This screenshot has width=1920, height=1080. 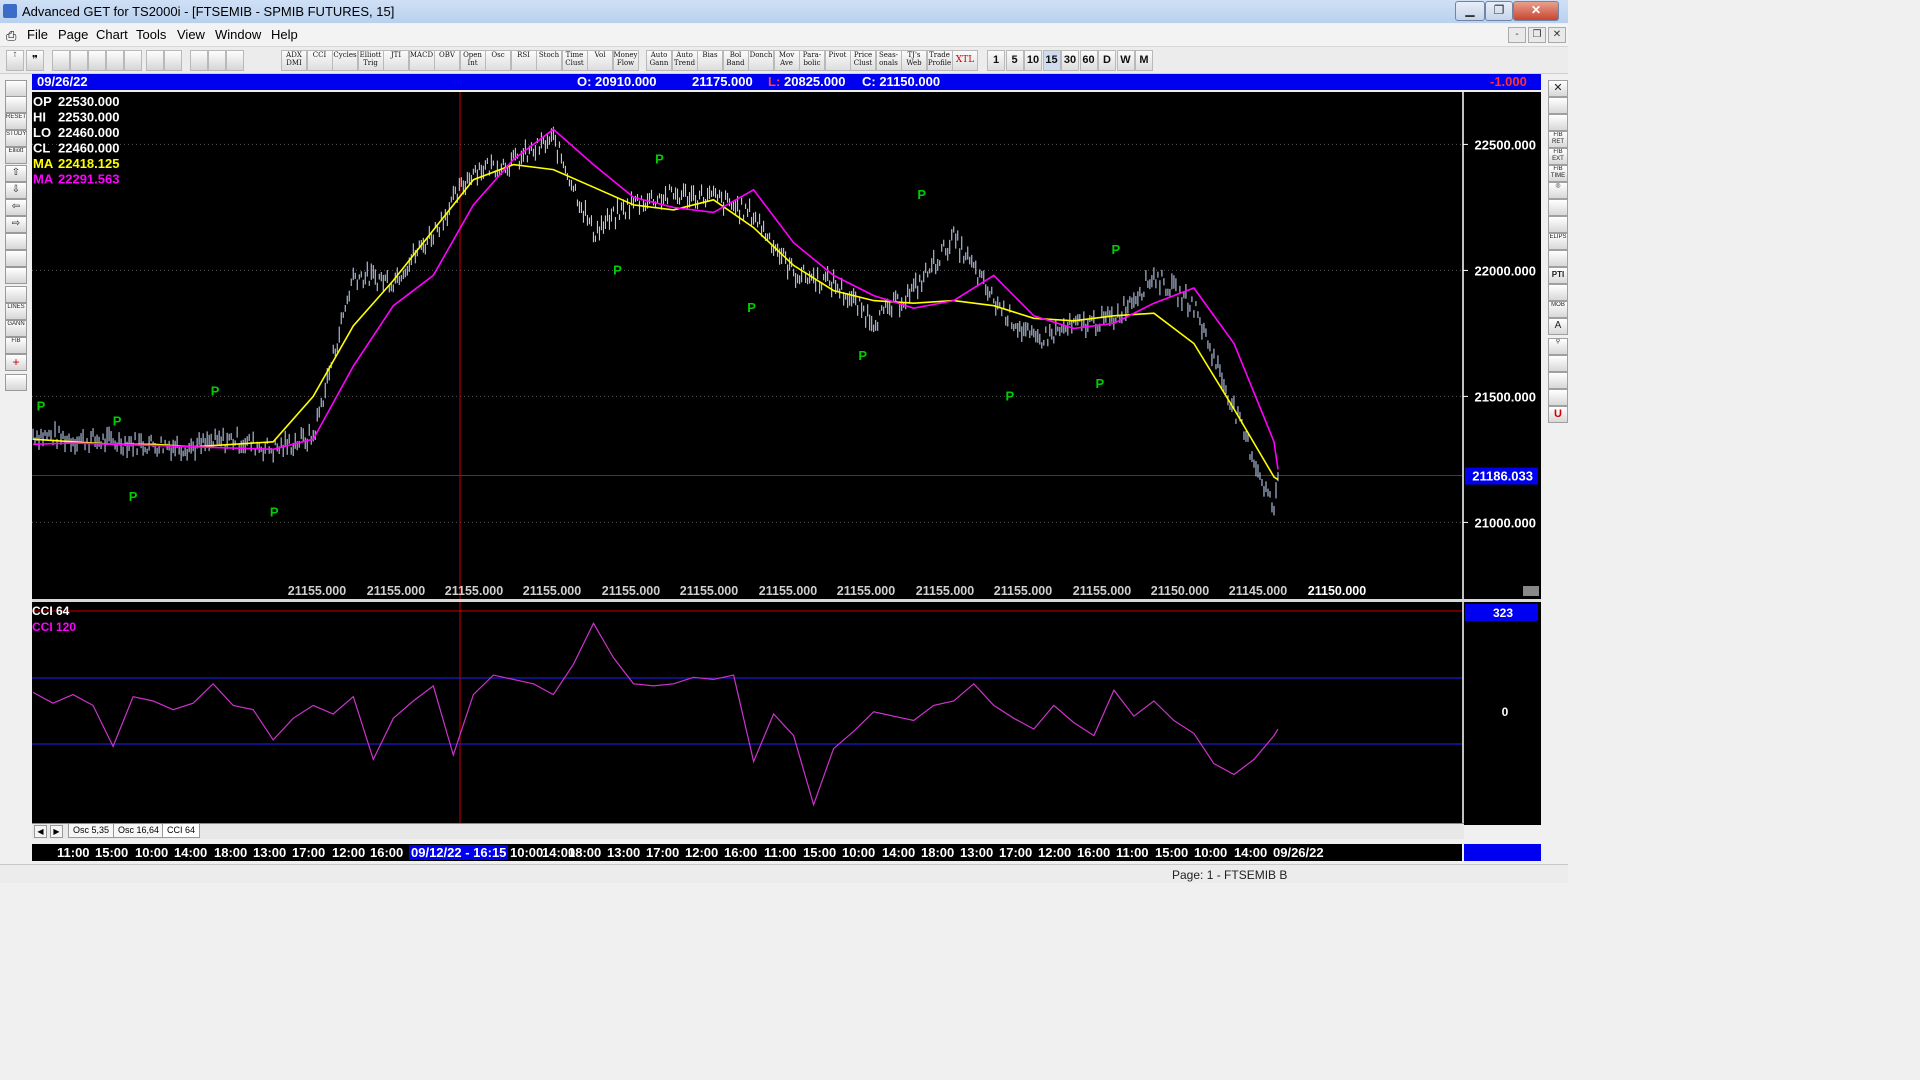 I want to click on reset-icon: RESET, so click(x=16, y=121).